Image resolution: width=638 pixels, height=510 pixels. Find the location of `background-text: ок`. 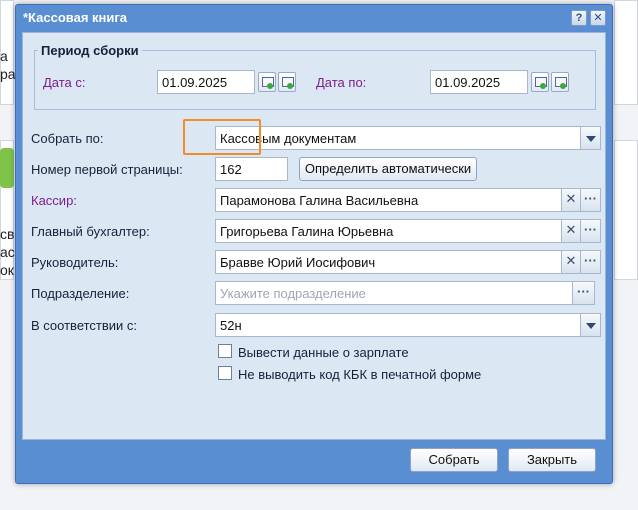

background-text: ок is located at coordinates (7, 270).